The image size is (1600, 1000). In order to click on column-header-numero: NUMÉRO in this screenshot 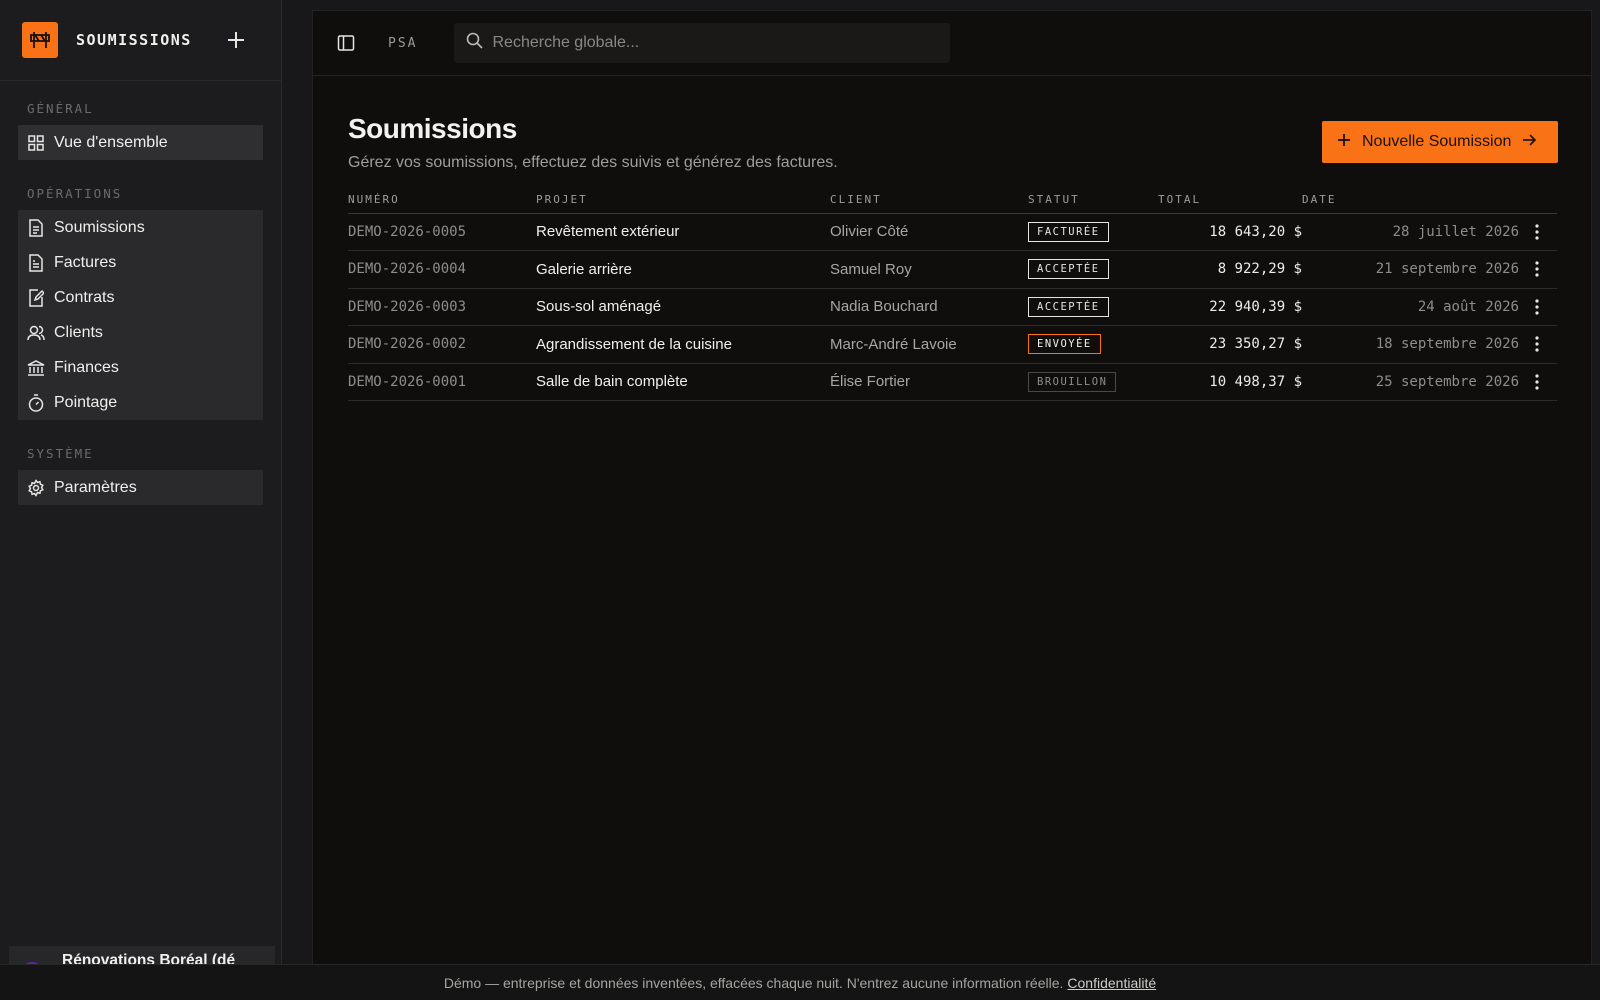, I will do `click(442, 200)`.